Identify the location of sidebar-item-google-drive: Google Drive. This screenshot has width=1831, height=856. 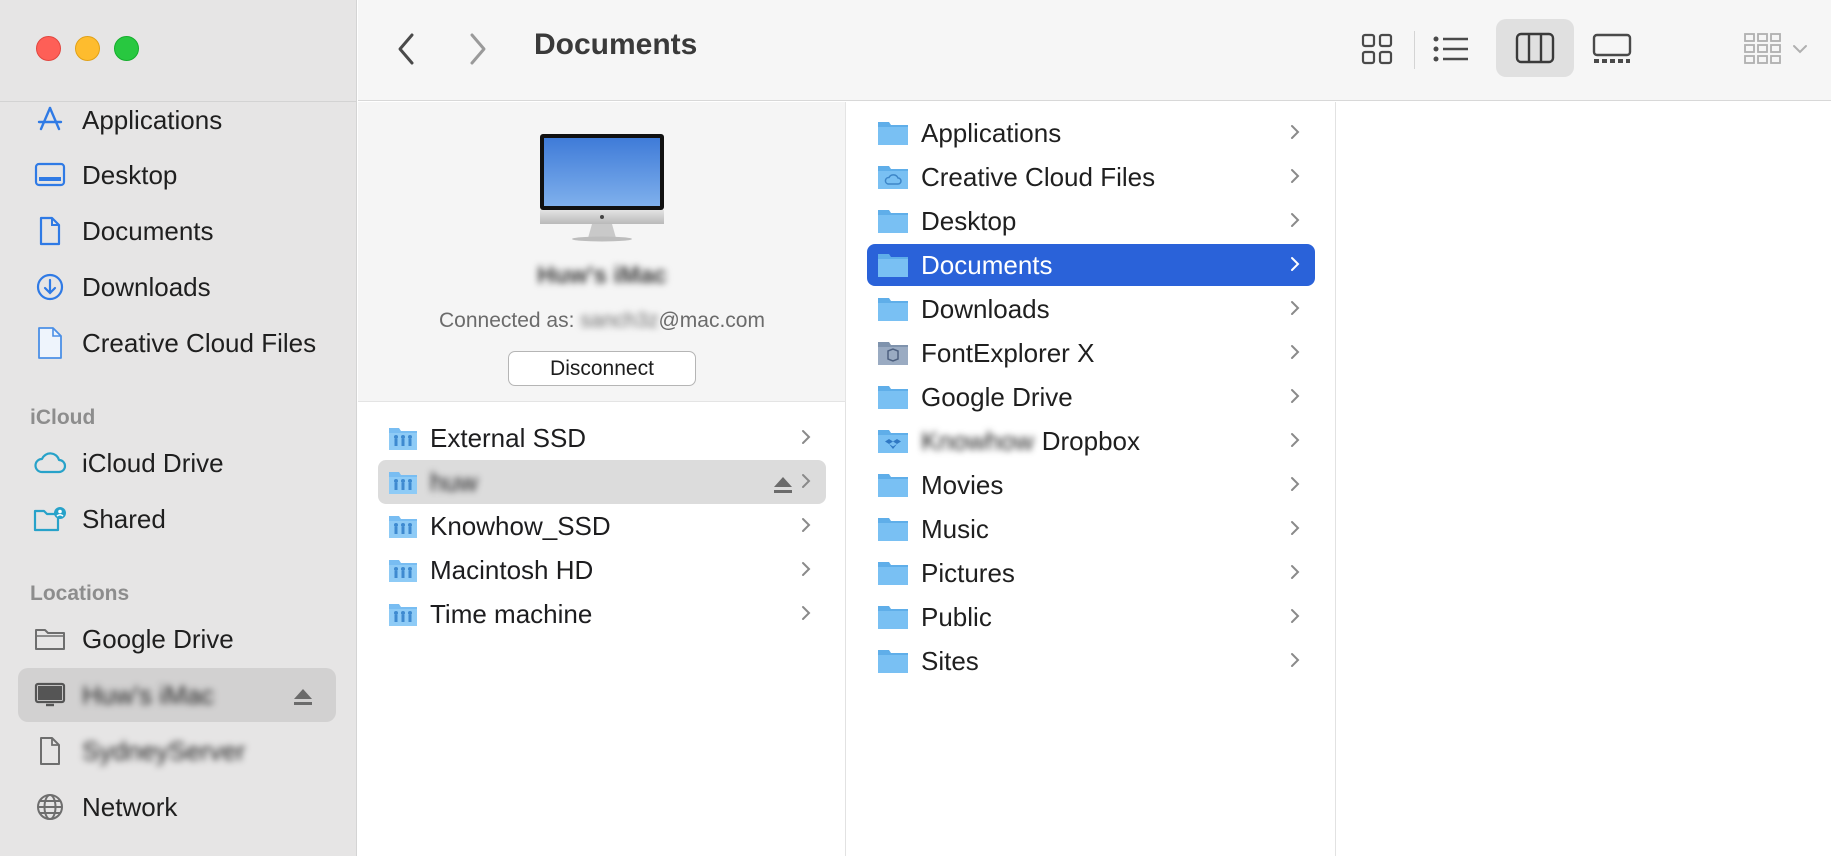
(177, 639).